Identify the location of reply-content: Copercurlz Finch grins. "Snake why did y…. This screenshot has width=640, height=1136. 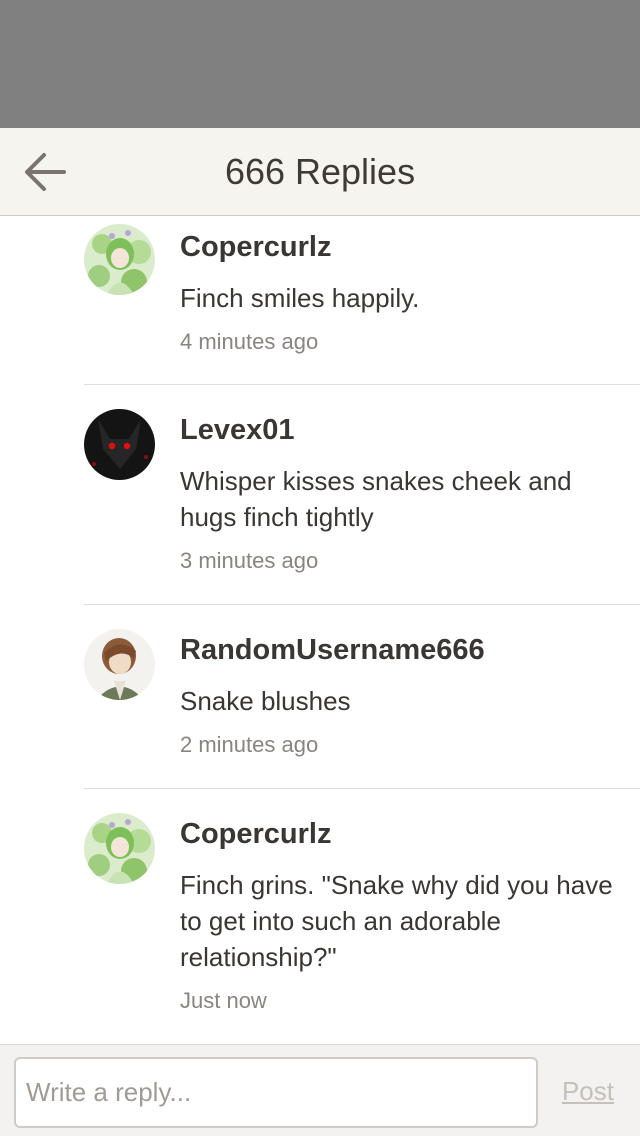
(410, 916).